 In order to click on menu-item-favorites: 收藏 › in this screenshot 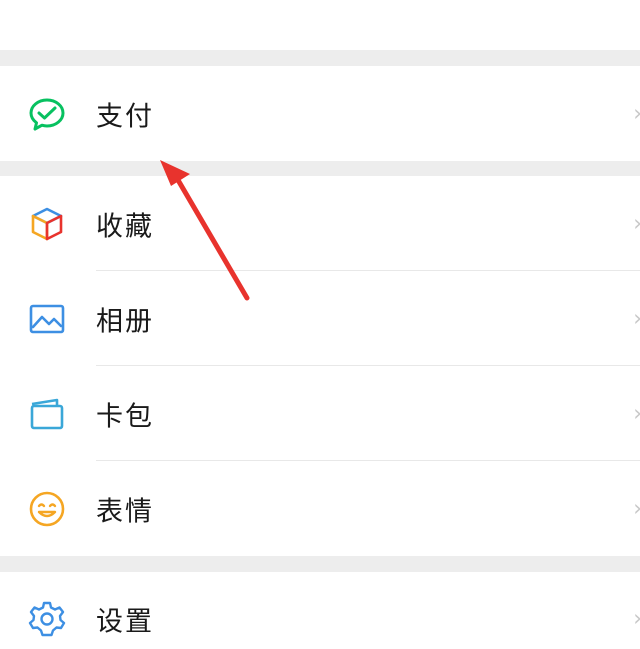, I will do `click(320, 223)`.